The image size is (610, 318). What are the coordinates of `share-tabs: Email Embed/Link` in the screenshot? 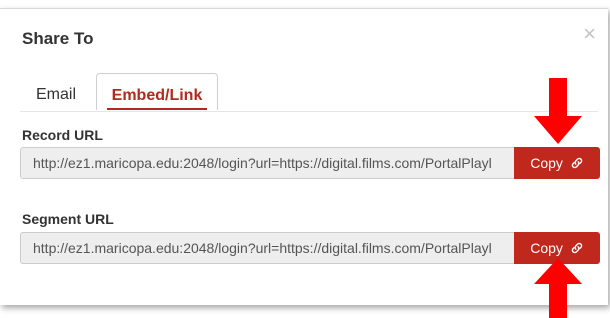 It's located at (309, 92).